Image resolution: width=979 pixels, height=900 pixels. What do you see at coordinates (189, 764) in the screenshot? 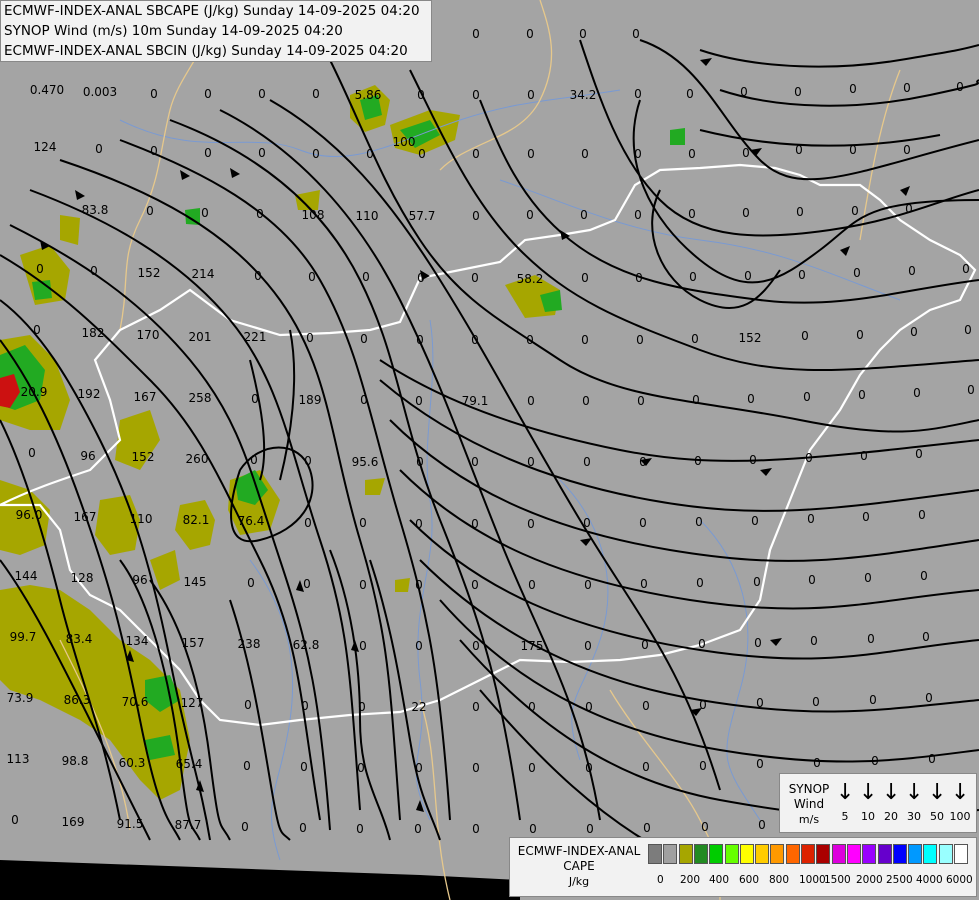
I see `map-value-label: 65.4` at bounding box center [189, 764].